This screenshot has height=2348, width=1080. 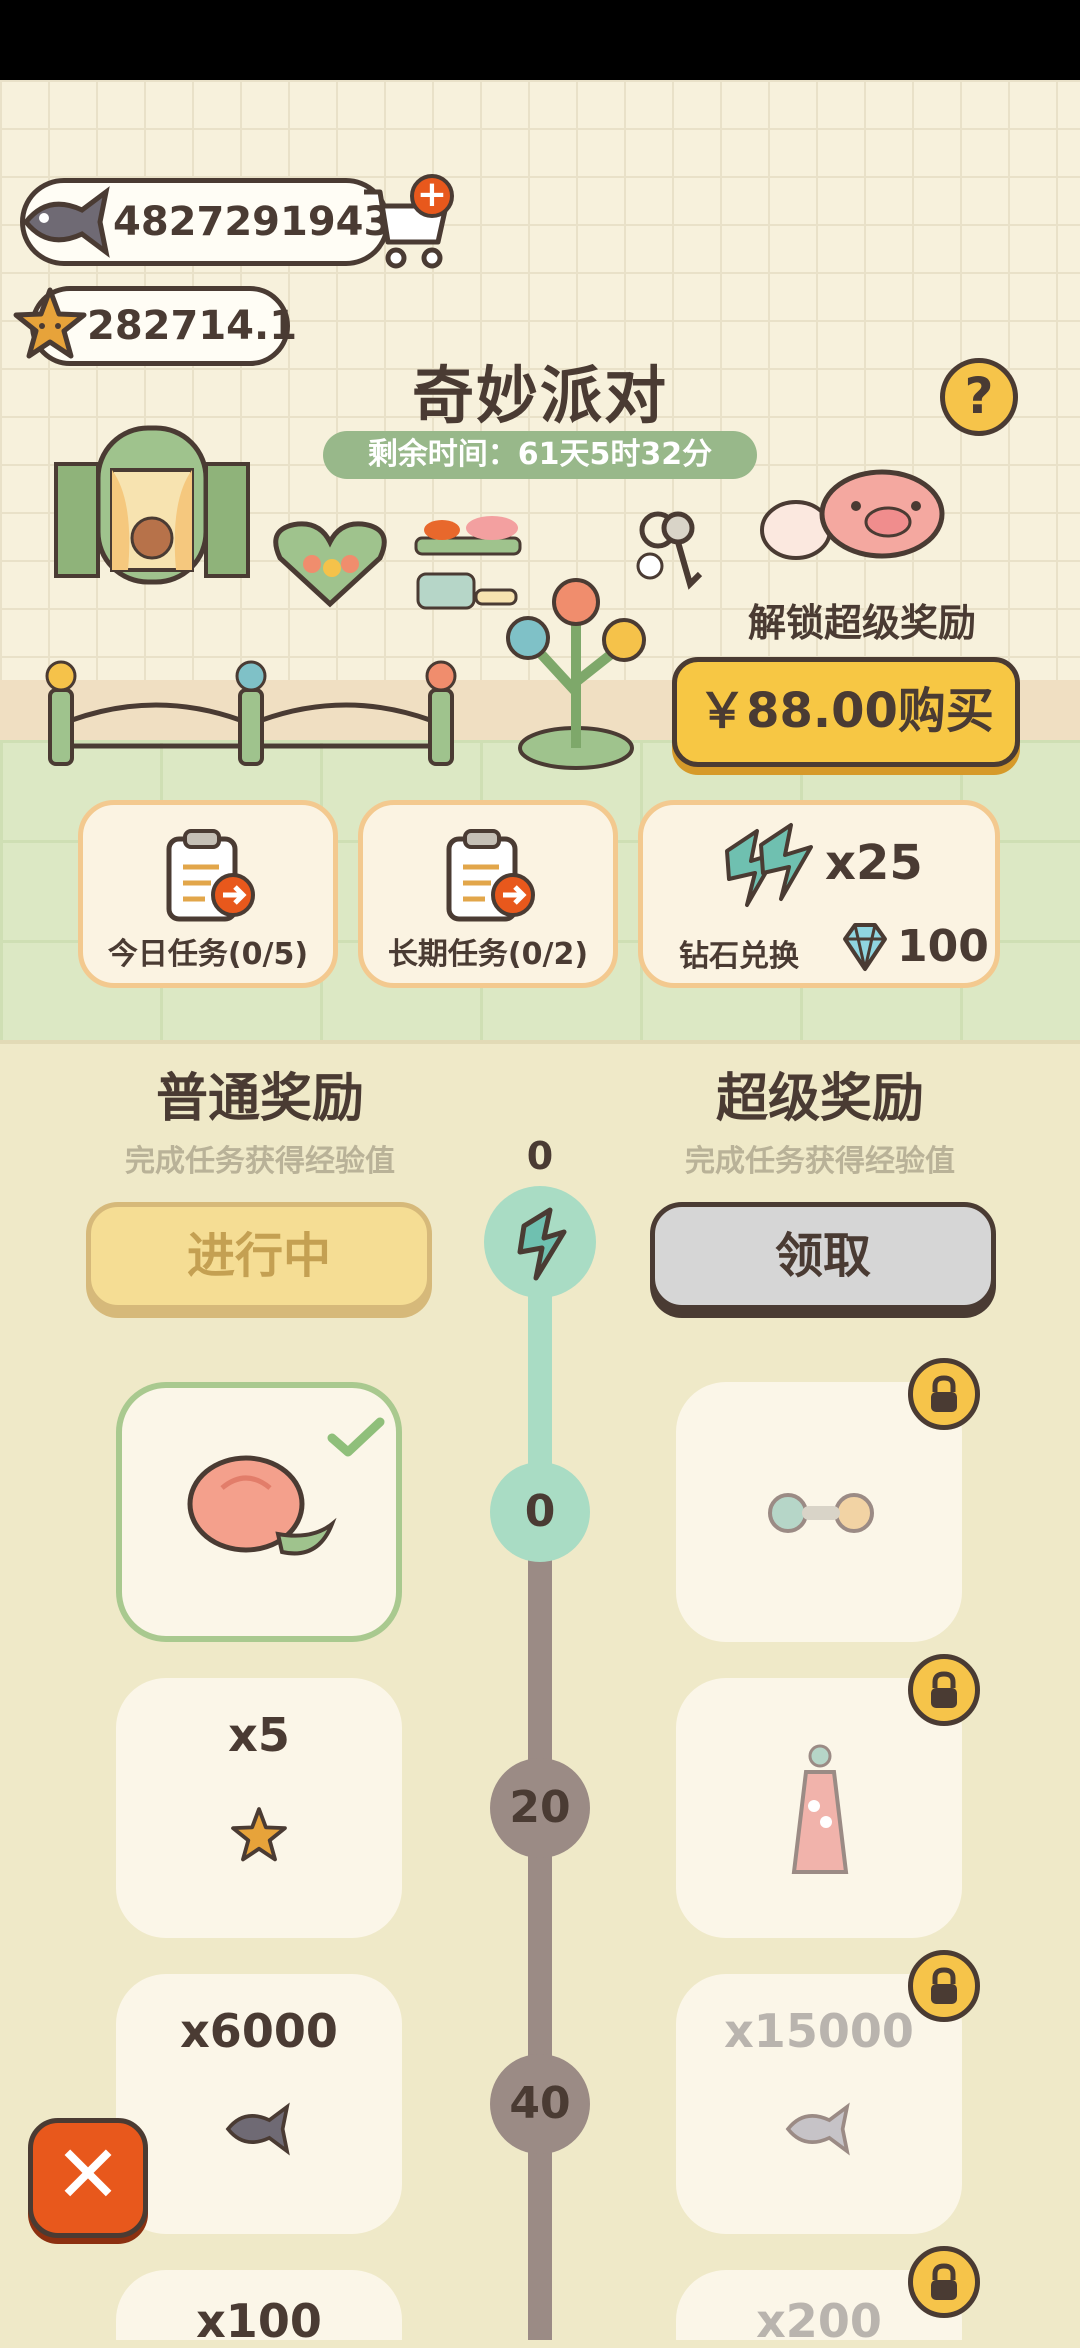 What do you see at coordinates (819, 894) in the screenshot?
I see `diamond-exchange-card: x25 钻石兑换 100` at bounding box center [819, 894].